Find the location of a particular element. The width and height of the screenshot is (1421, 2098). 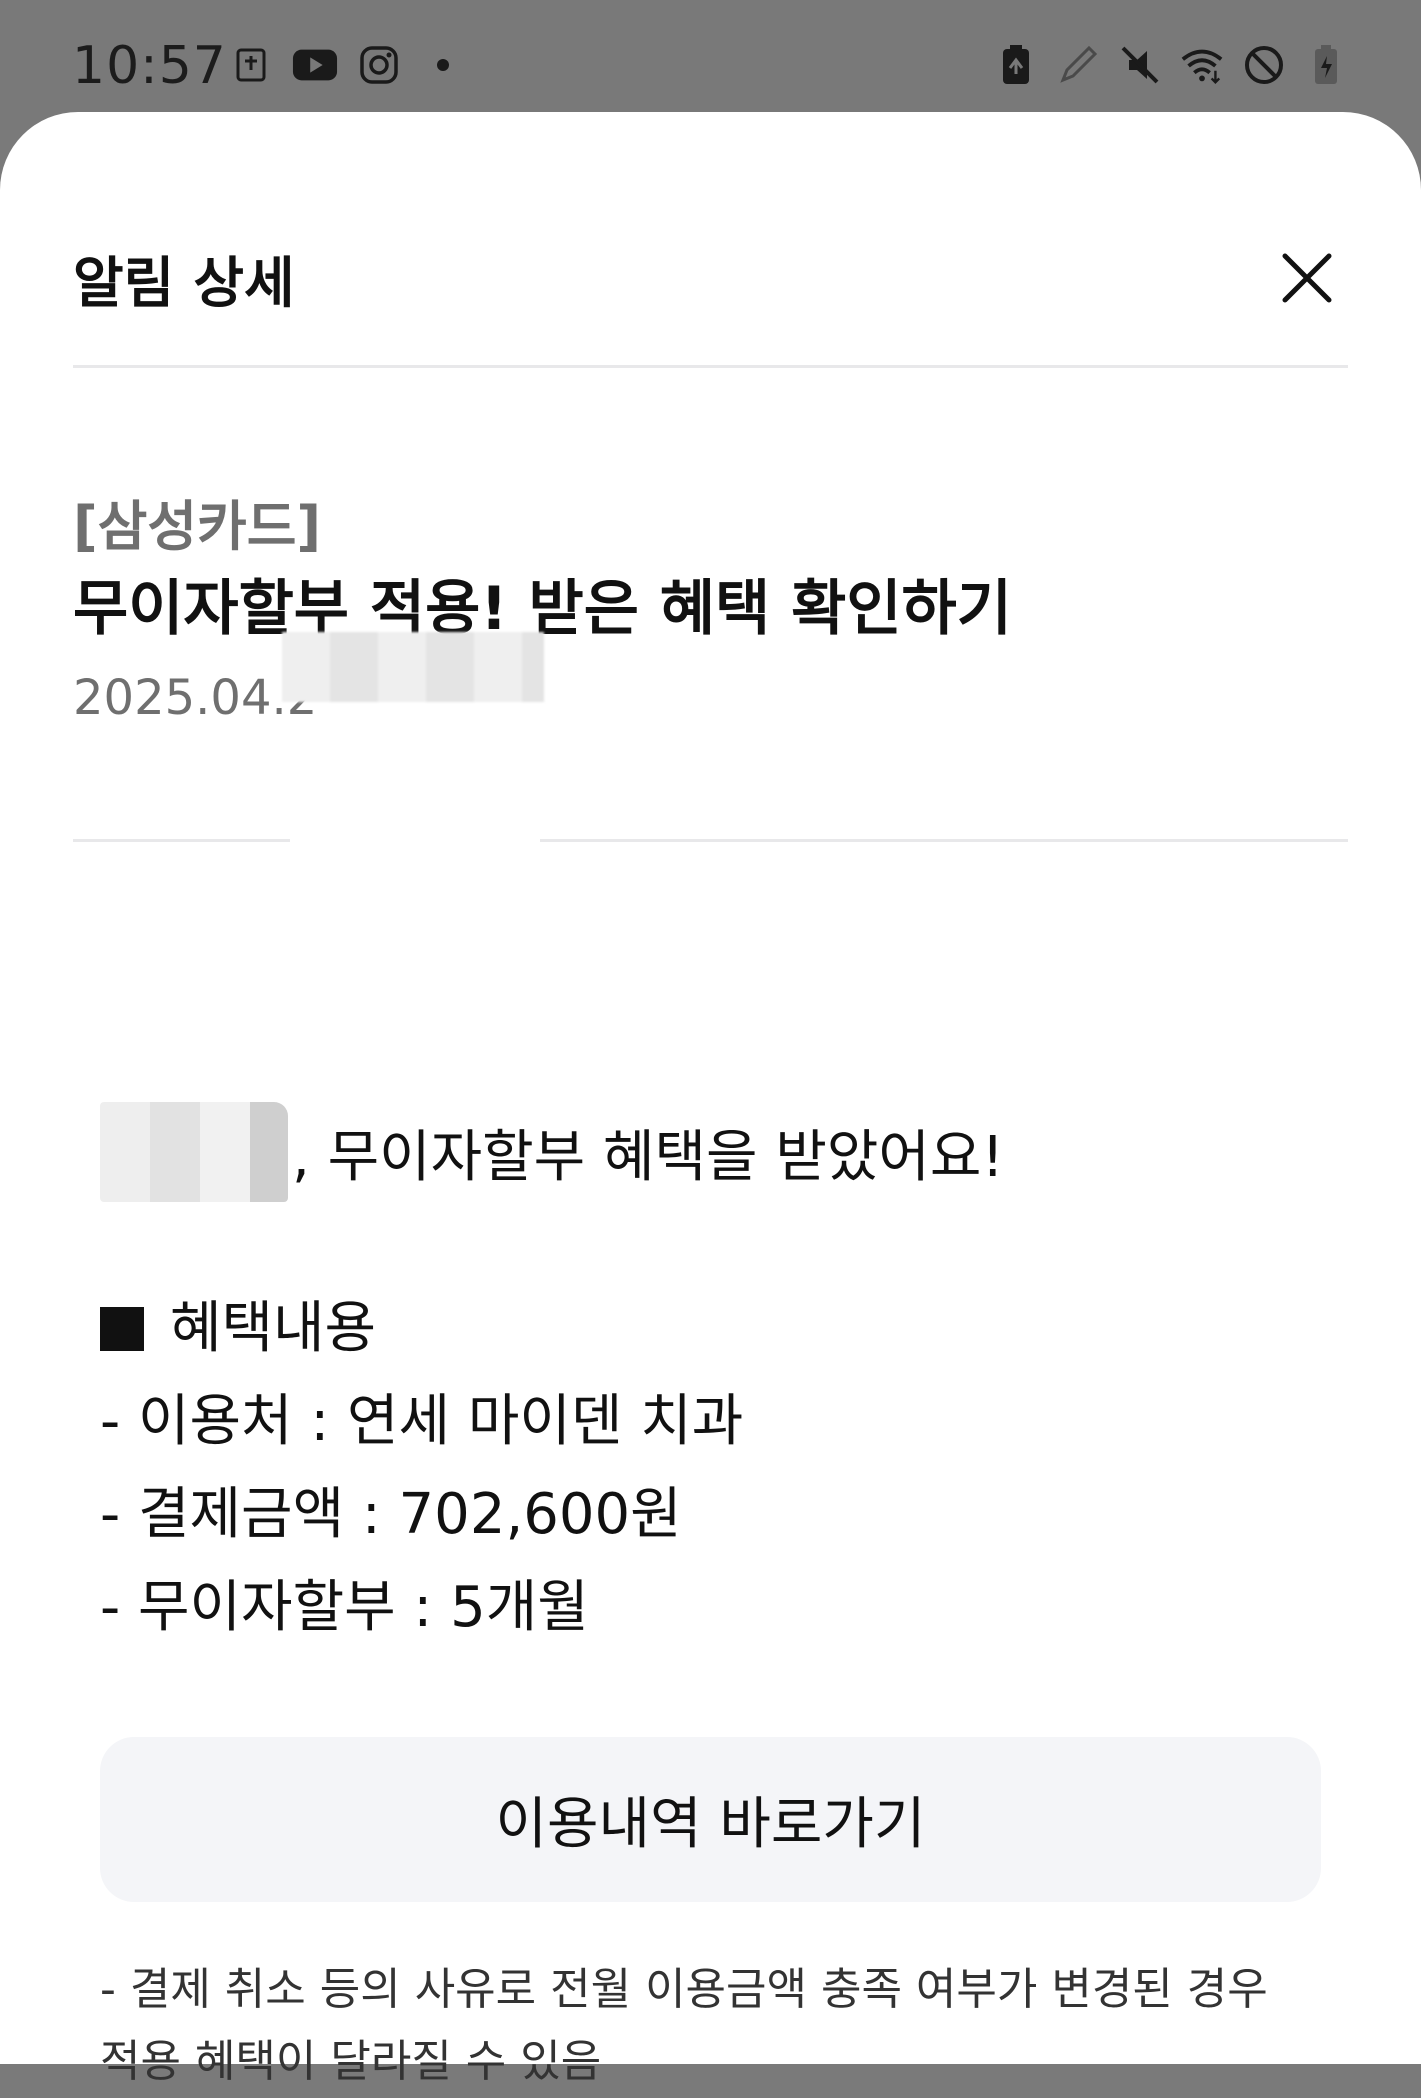

pen-icon is located at coordinates (1078, 65).